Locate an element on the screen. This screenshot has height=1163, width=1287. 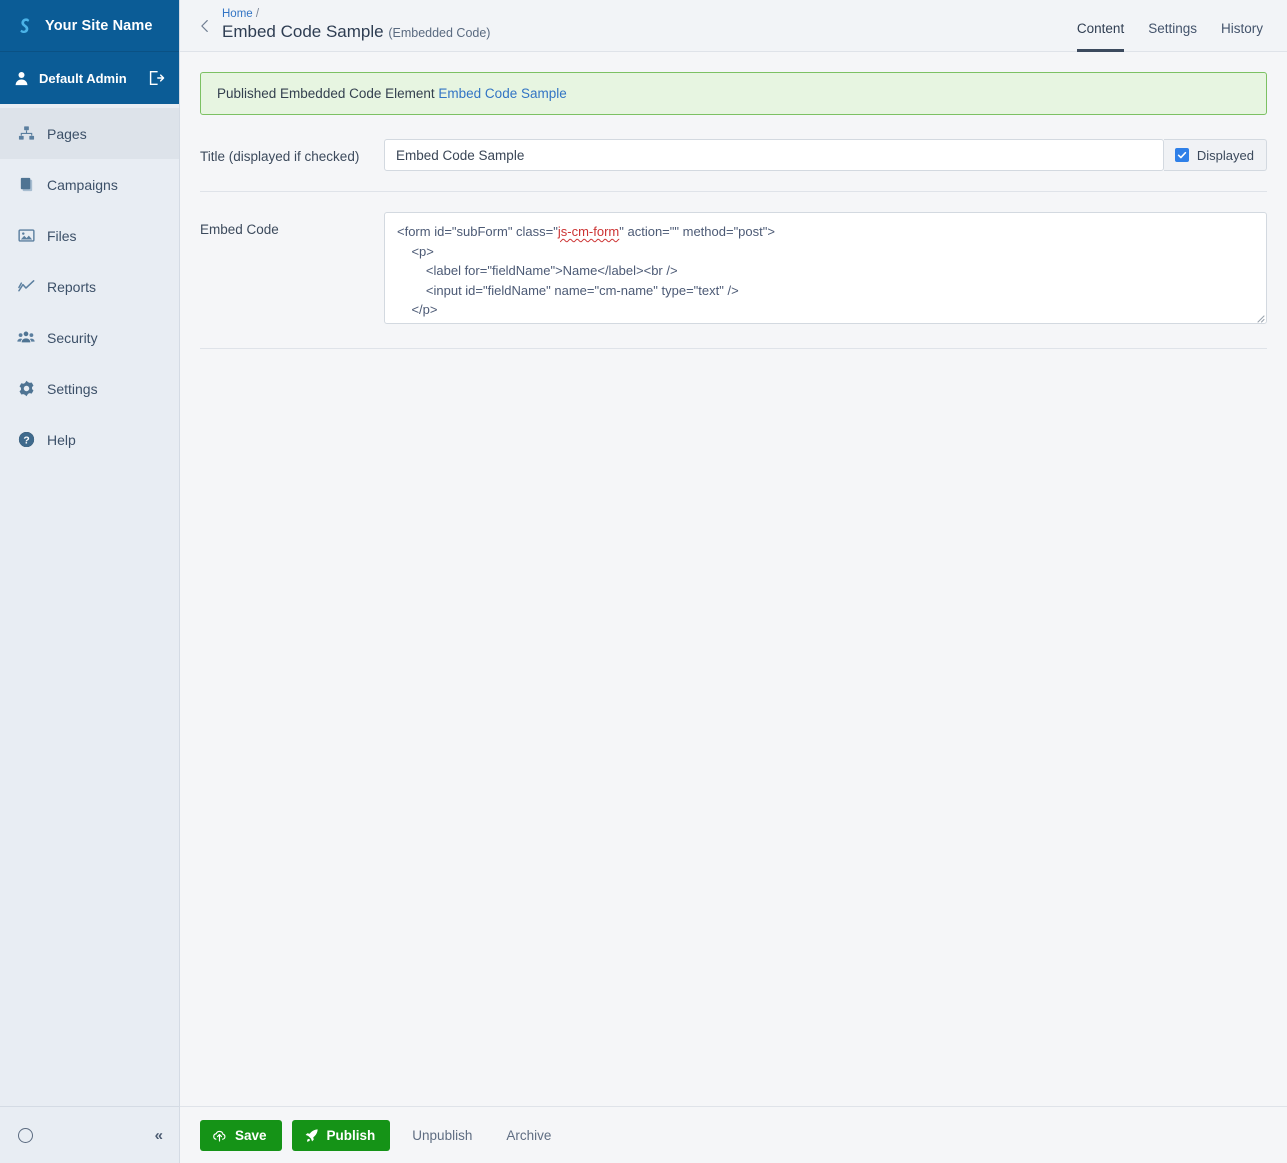
circle-icon is located at coordinates (25, 1135).